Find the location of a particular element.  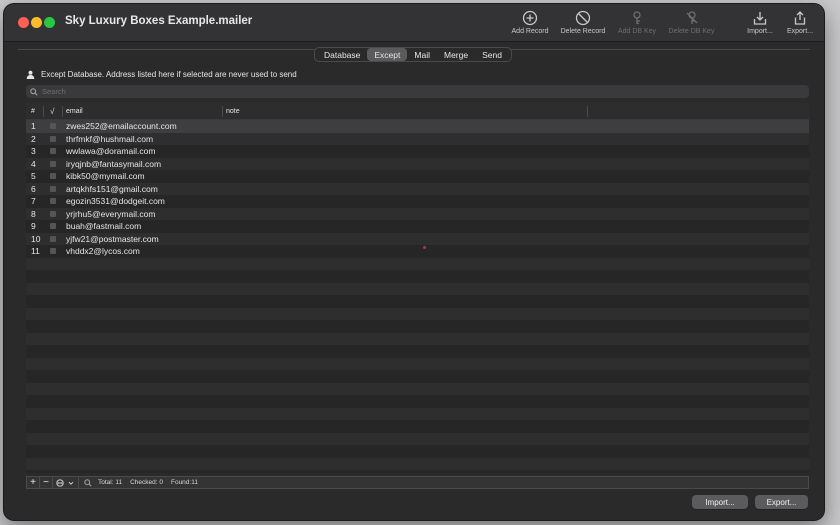

column-header-email: email is located at coordinates (74, 111).